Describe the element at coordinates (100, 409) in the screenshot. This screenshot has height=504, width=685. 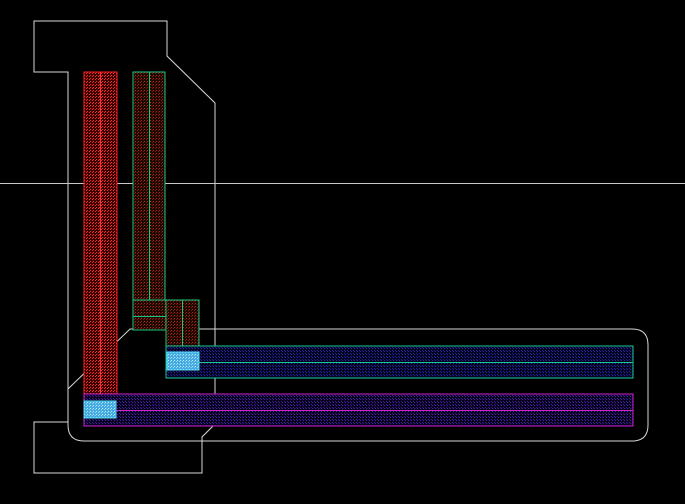
I see `via-contact-lower` at that location.